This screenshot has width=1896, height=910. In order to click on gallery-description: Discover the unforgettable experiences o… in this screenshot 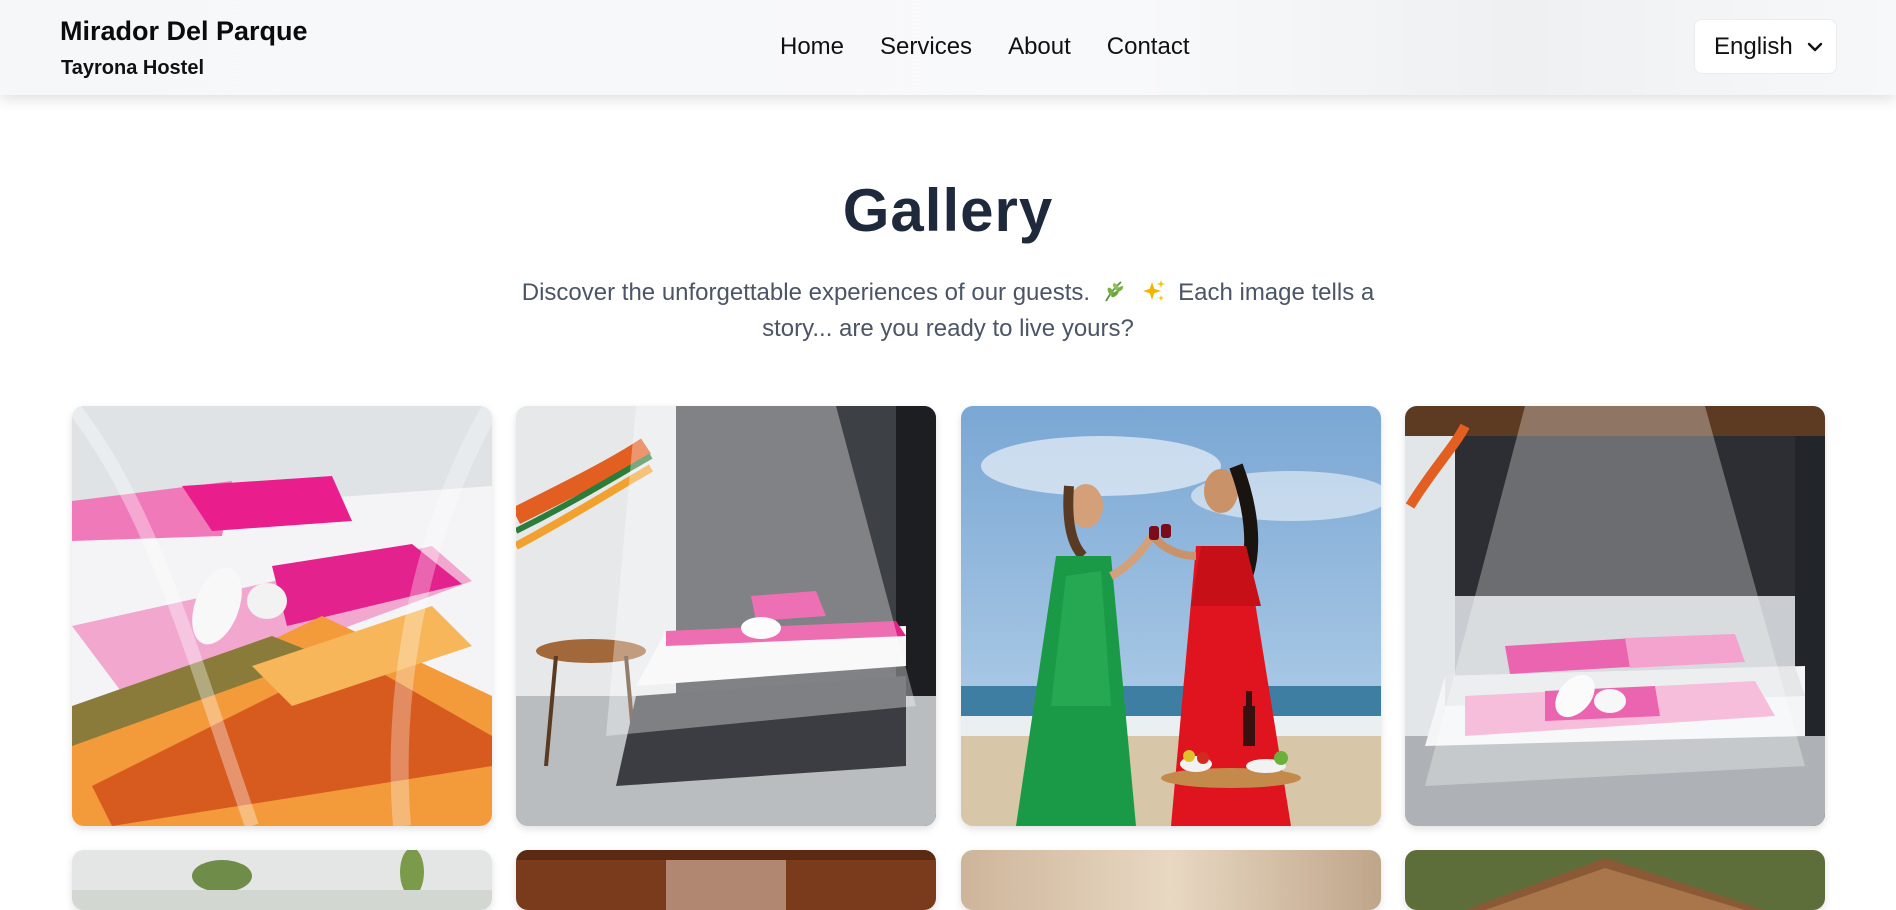, I will do `click(948, 311)`.